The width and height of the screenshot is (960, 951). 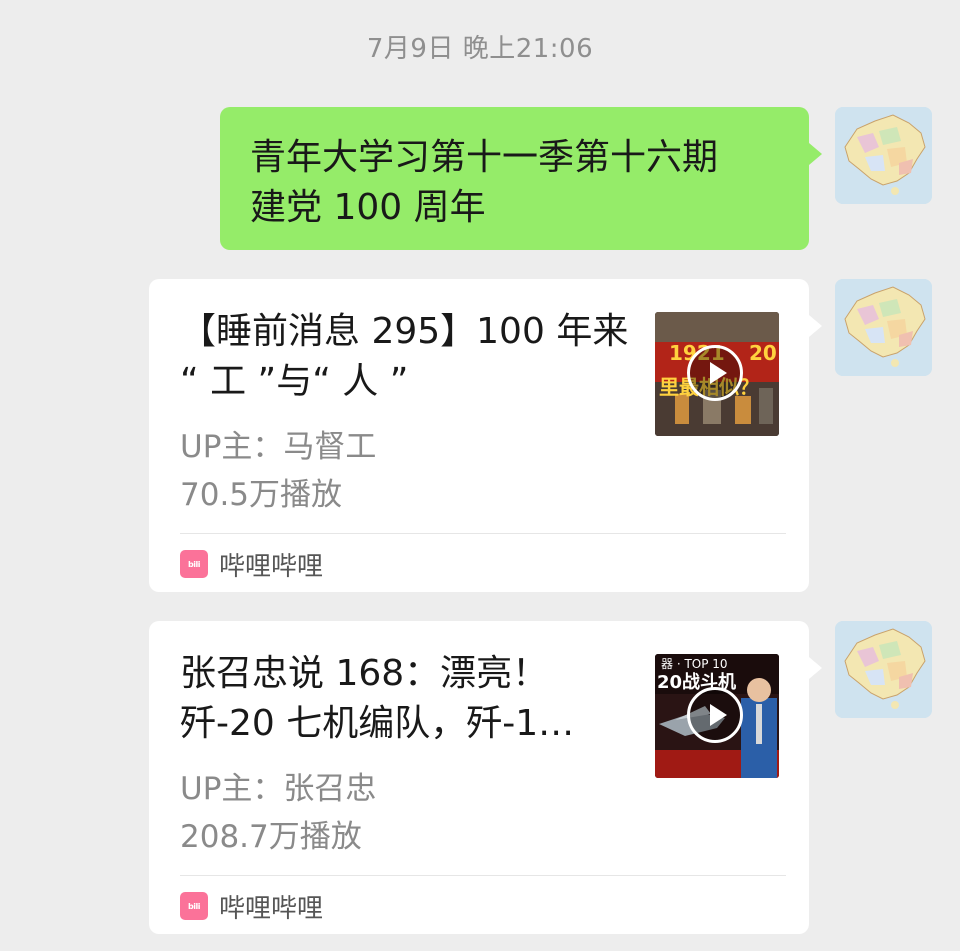 What do you see at coordinates (278, 789) in the screenshot?
I see `card-uploader: UP主：张召忠` at bounding box center [278, 789].